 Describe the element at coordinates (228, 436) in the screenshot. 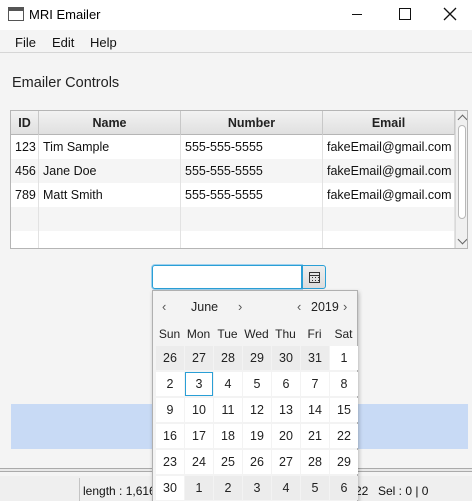

I see `calendar-day: 18` at that location.